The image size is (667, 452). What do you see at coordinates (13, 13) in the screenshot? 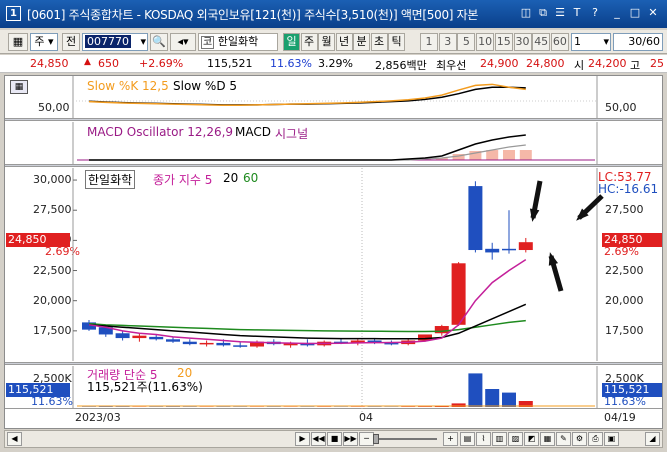
I see `window-number: 1` at bounding box center [13, 13].